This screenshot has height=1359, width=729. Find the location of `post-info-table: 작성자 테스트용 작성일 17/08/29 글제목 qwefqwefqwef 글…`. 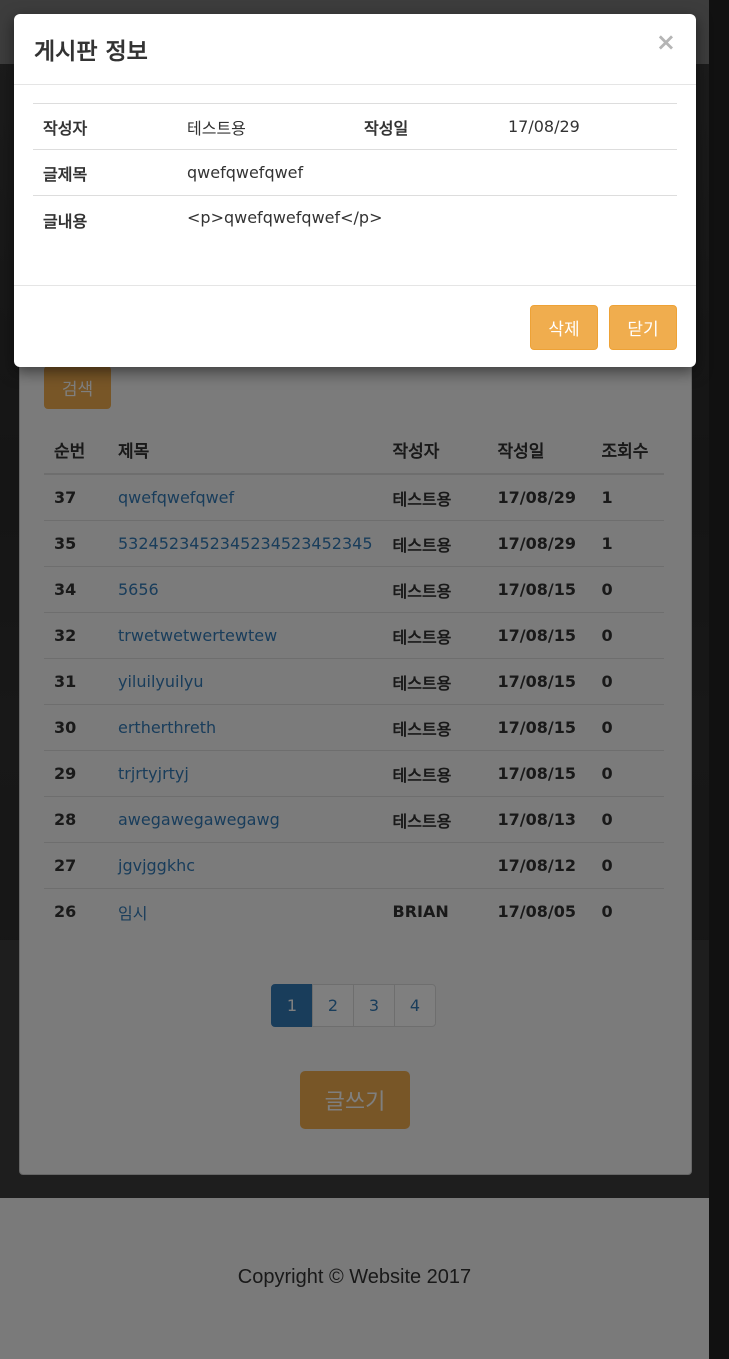

post-info-table: 작성자 테스트용 작성일 17/08/29 글제목 qwefqwefqwef 글… is located at coordinates (355, 172).